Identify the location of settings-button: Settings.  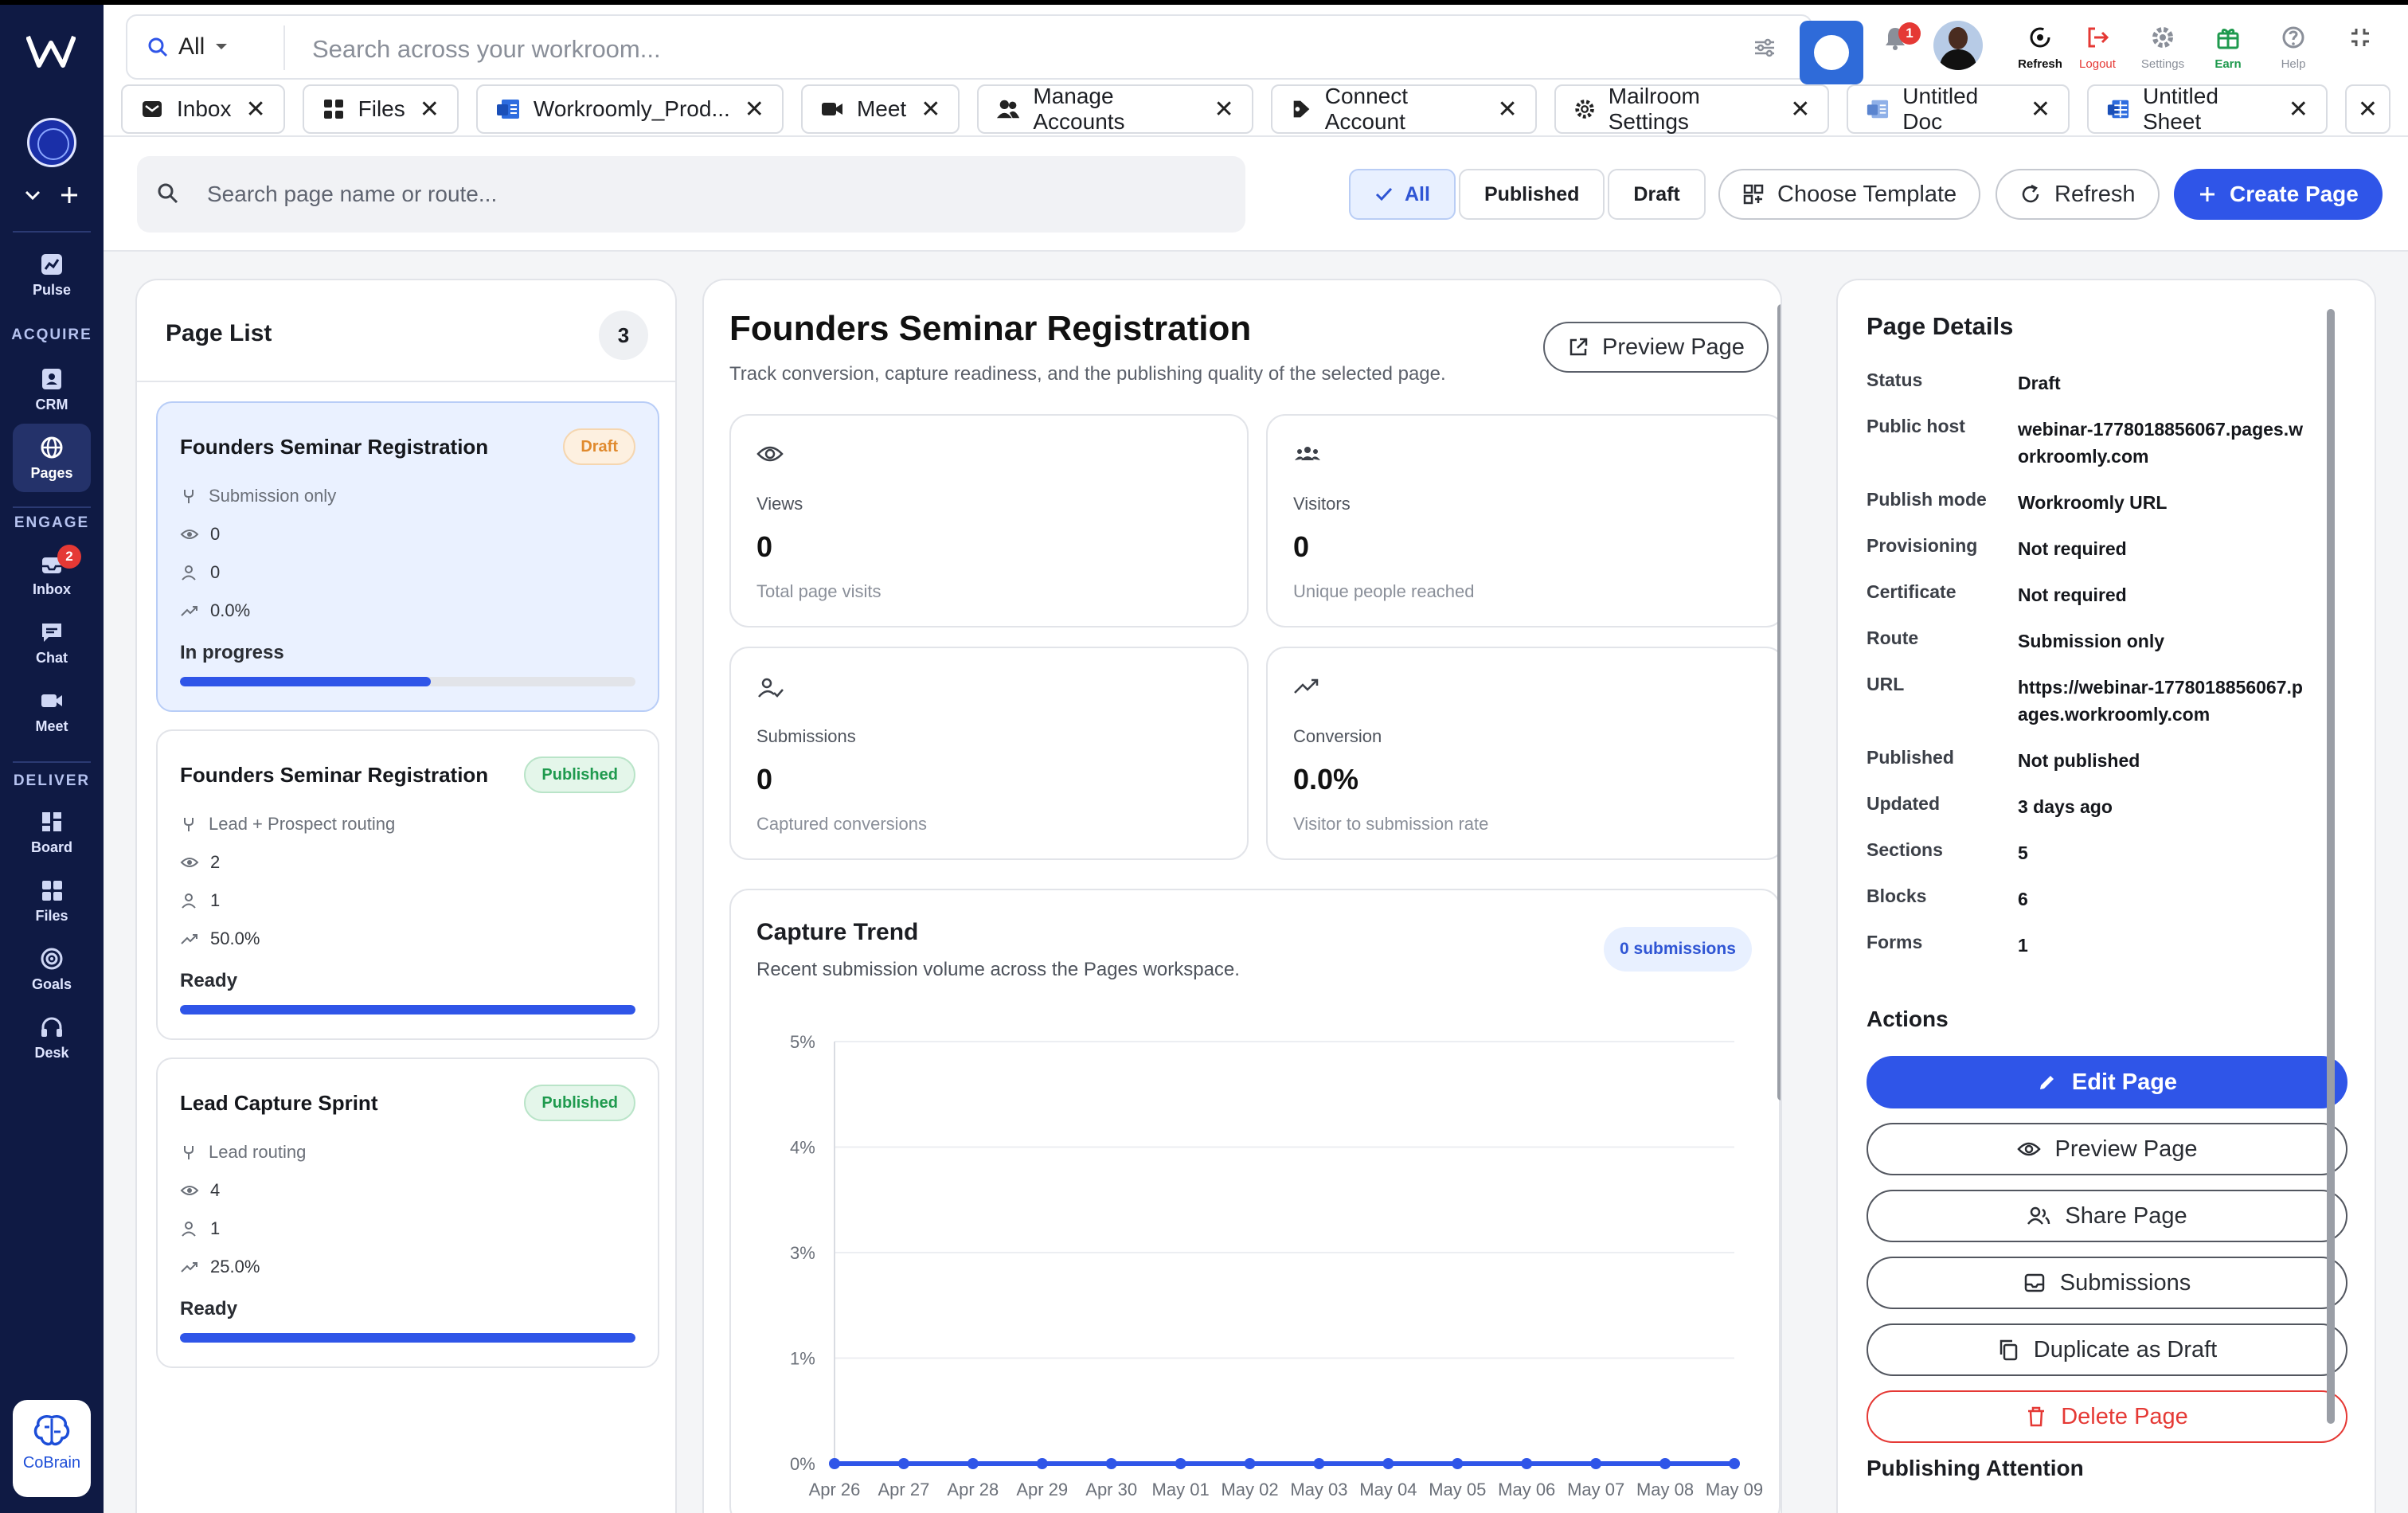
(2163, 45).